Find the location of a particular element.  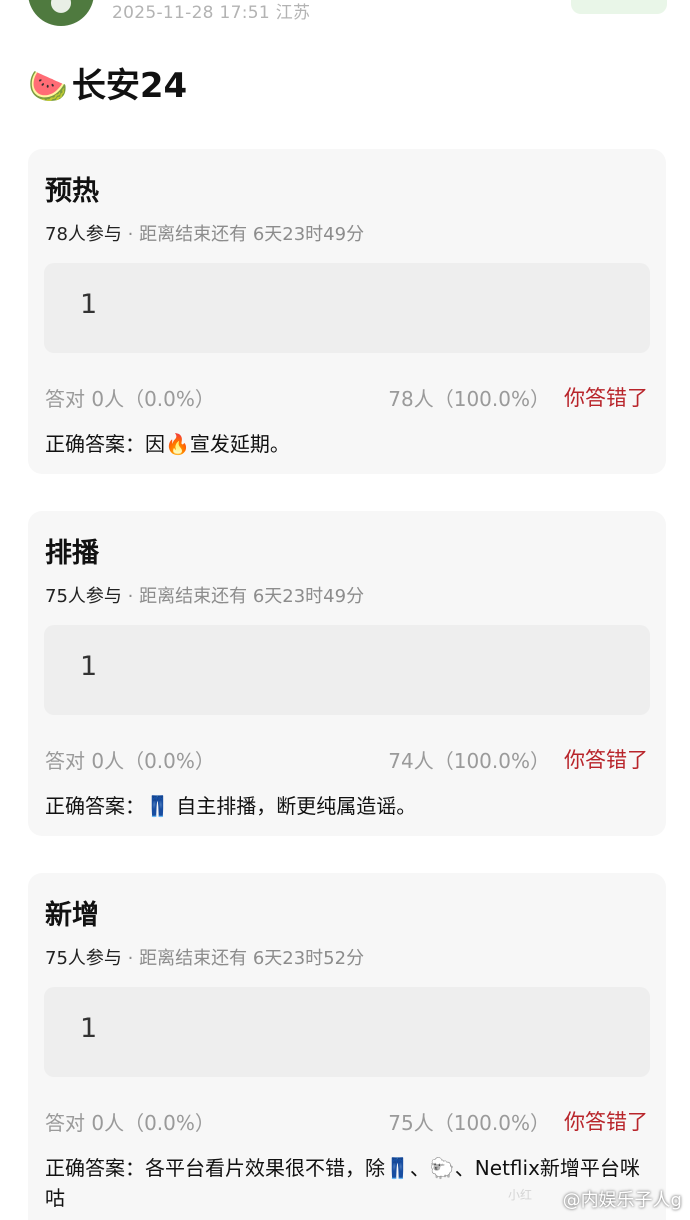

page-title-text: 长安24 is located at coordinates (129, 86).